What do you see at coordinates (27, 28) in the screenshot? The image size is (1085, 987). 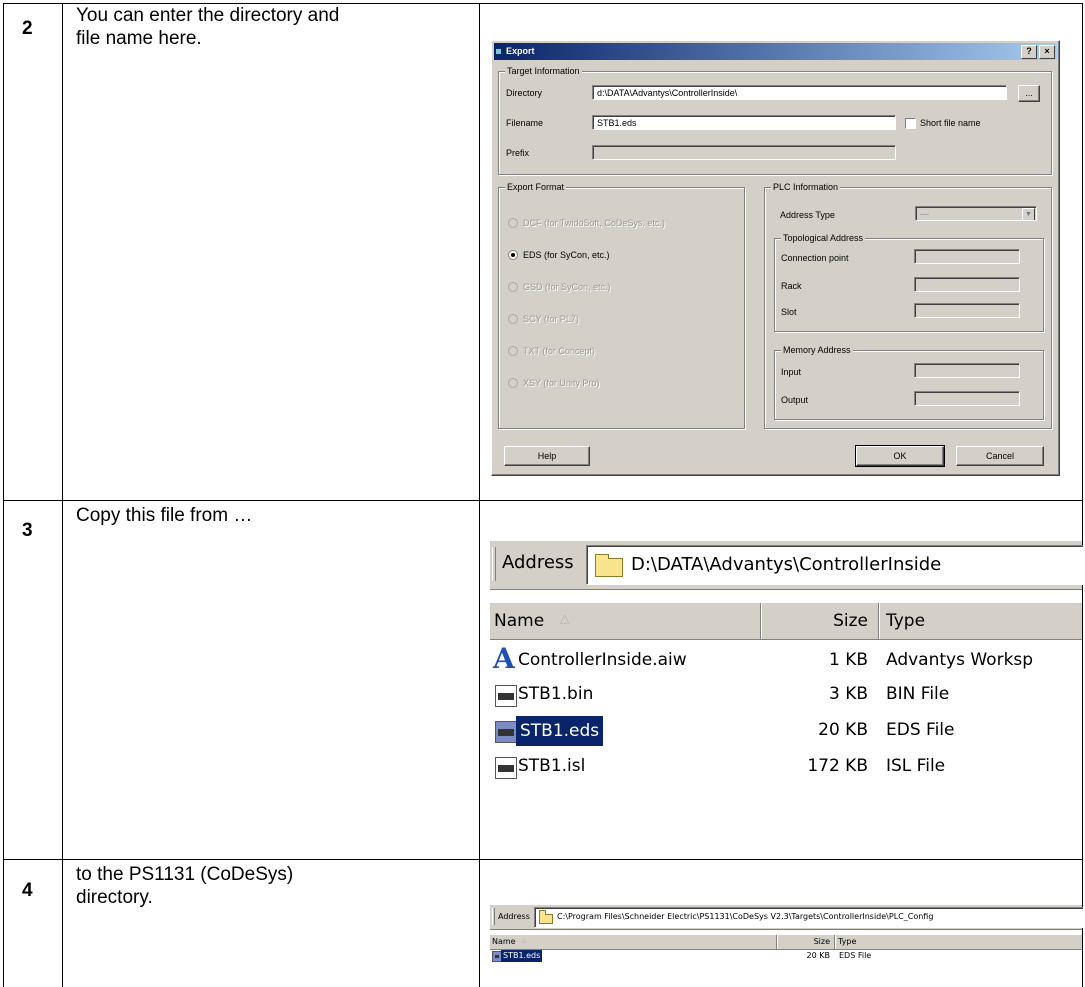 I see `step-number: 2` at bounding box center [27, 28].